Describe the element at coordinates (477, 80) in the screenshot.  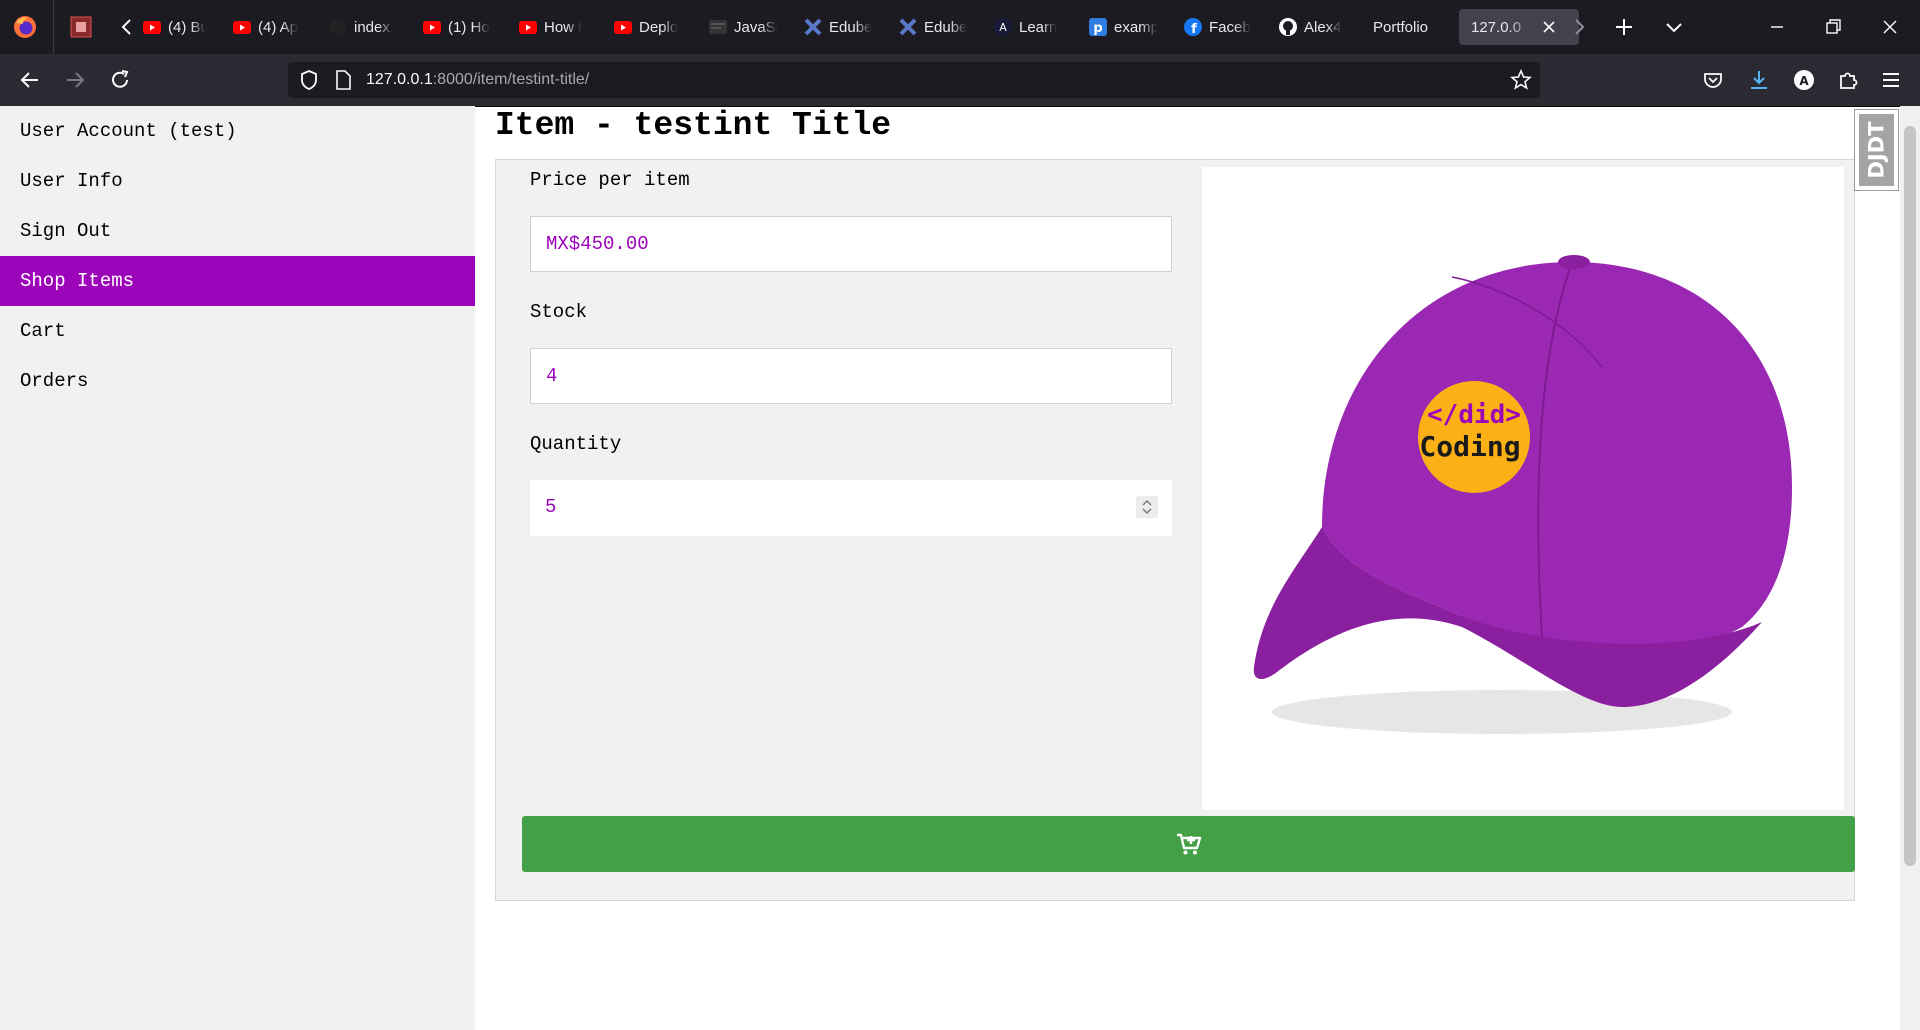
I see `url-text: 127.0.0.1:8000/item/testint-title/` at that location.